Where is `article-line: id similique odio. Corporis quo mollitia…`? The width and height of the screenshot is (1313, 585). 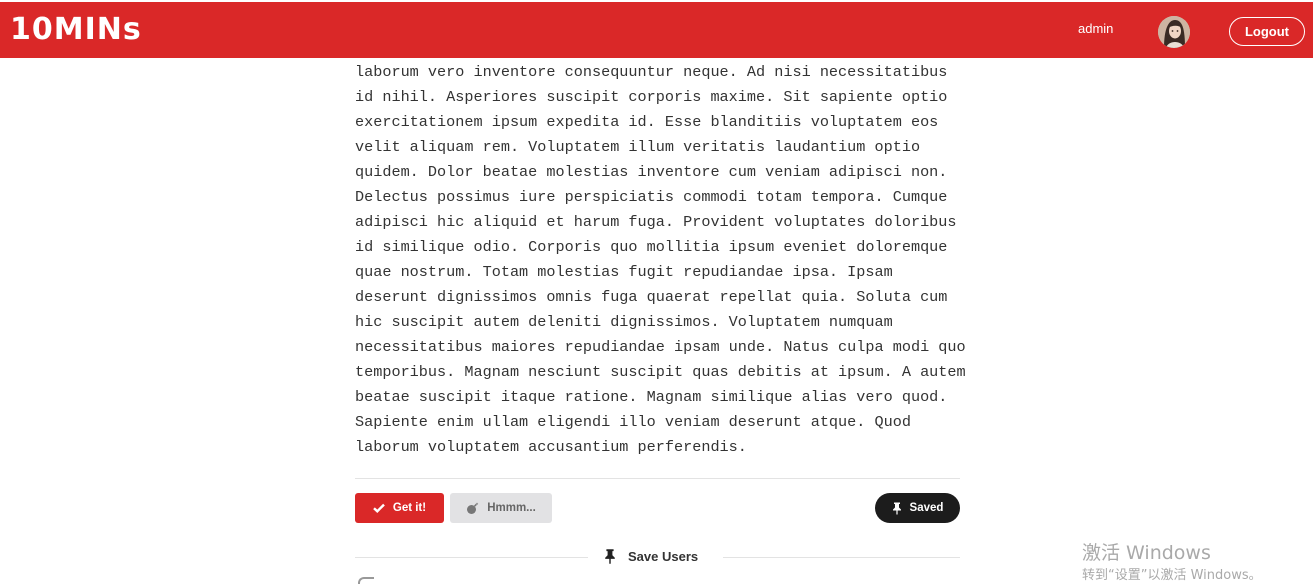 article-line: id similique odio. Corporis quo mollitia… is located at coordinates (651, 247).